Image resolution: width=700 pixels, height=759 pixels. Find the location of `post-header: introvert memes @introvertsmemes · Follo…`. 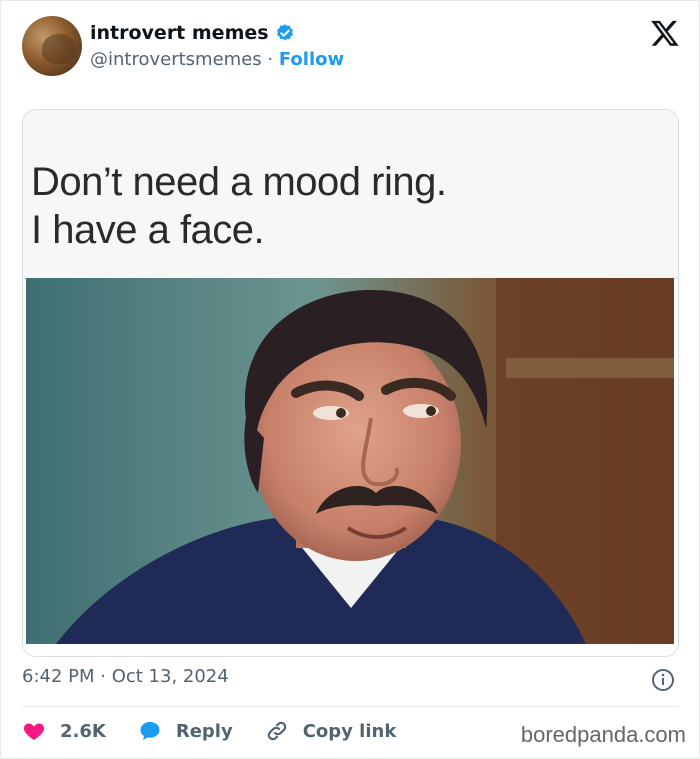

post-header: introvert memes @introvertsmemes · Follo… is located at coordinates (352, 47).